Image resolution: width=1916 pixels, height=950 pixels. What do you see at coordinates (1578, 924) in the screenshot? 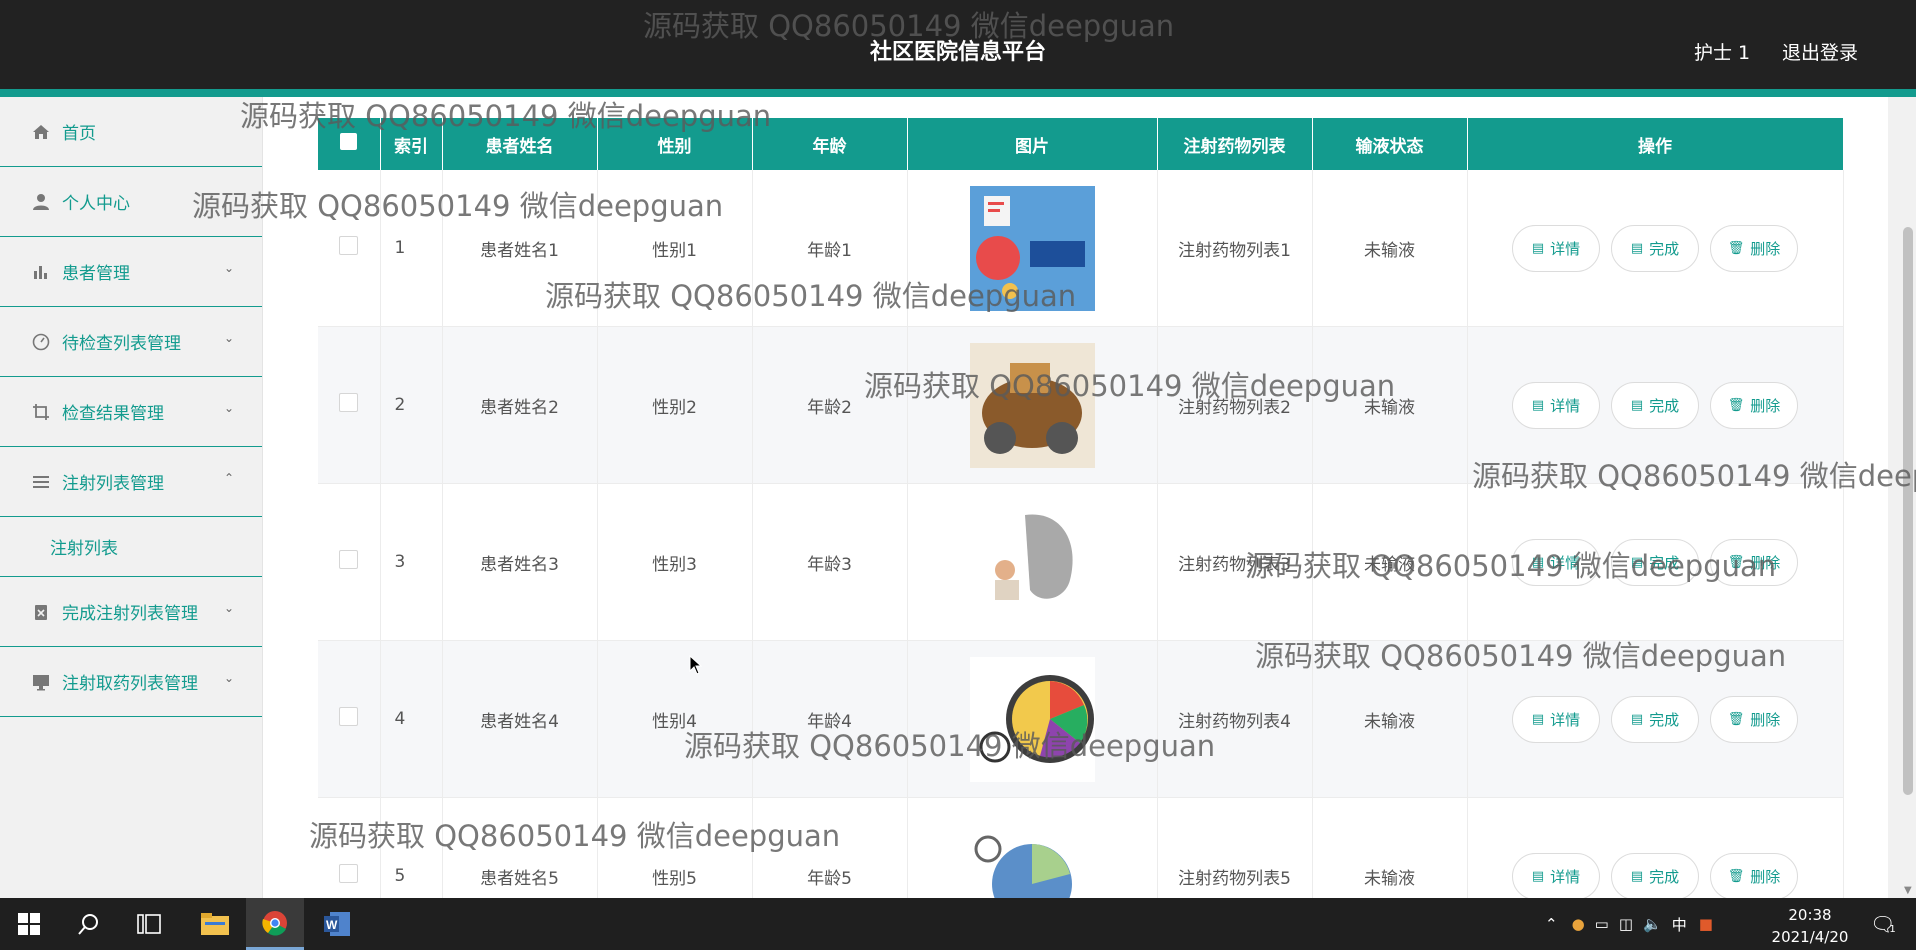
I see `tray-app-icon: ●` at bounding box center [1578, 924].